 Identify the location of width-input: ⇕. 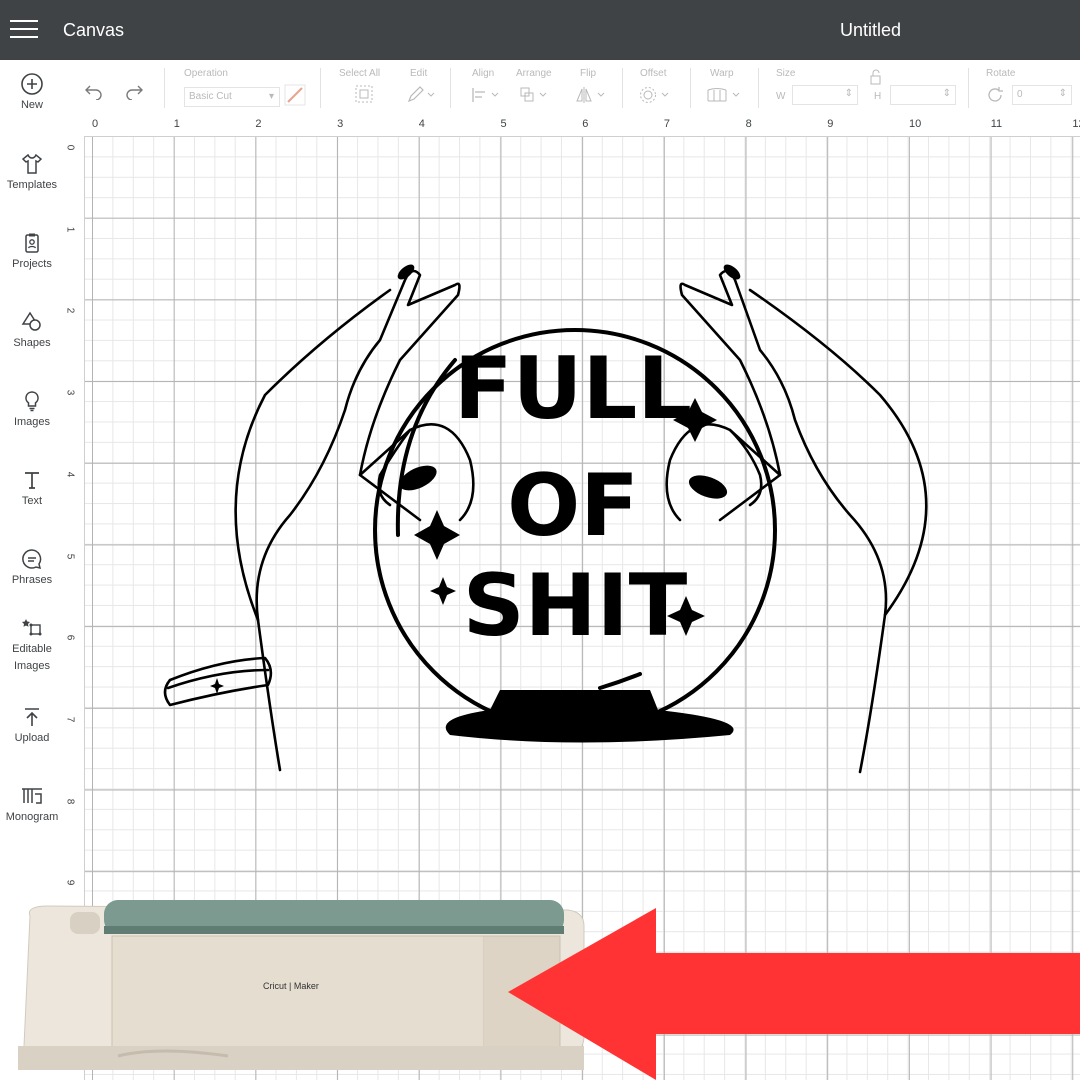
(825, 95).